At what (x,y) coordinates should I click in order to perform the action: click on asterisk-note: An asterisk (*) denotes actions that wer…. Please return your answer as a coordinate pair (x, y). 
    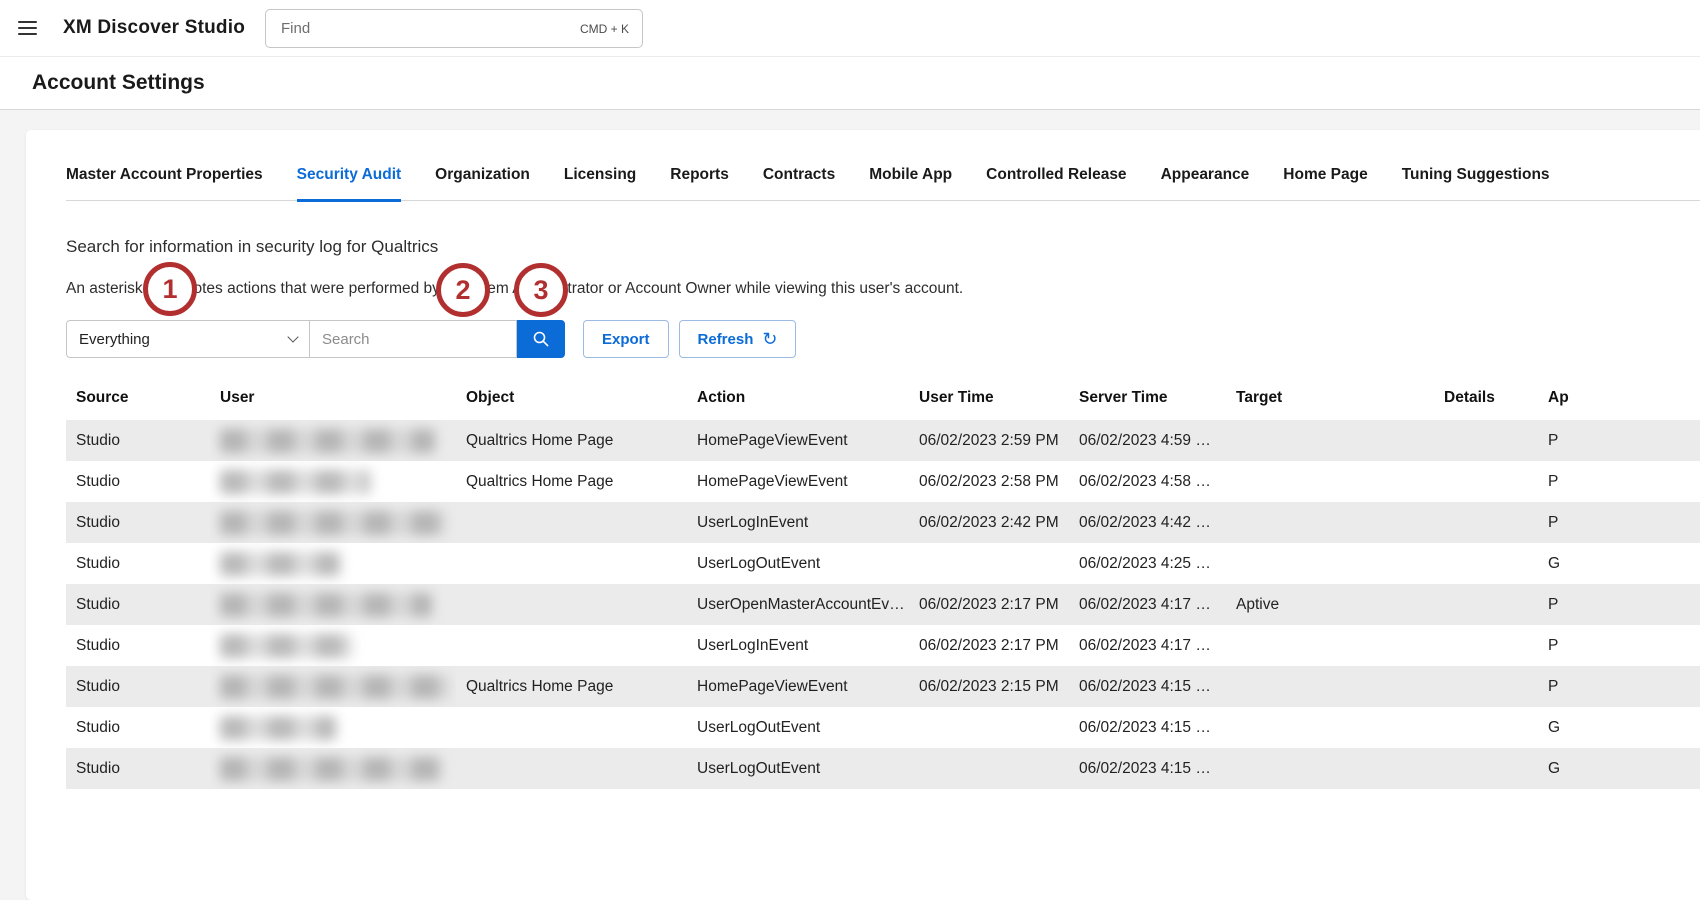
    Looking at the image, I should click on (515, 288).